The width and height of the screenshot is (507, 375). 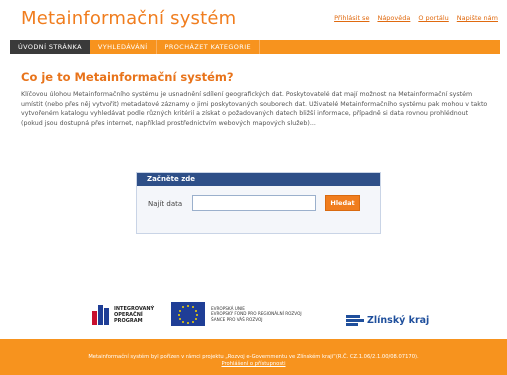 What do you see at coordinates (254, 203) in the screenshot?
I see `search-input` at bounding box center [254, 203].